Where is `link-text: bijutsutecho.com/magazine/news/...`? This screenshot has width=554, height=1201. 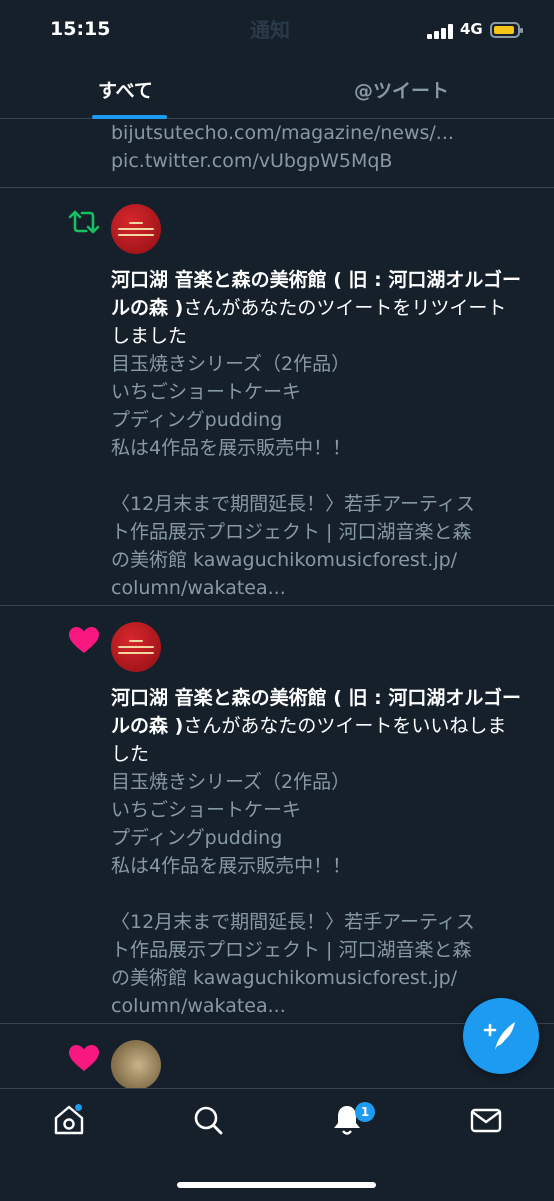
link-text: bijutsutecho.com/magazine/news/... is located at coordinates (282, 133).